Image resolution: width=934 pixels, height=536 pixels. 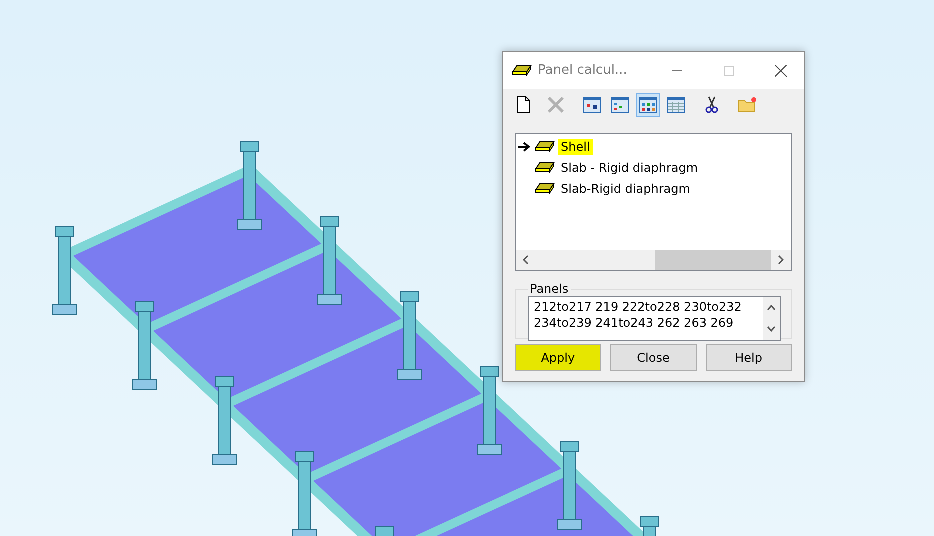 What do you see at coordinates (630, 168) in the screenshot?
I see `list-item: Slab - Rigid diaphragm` at bounding box center [630, 168].